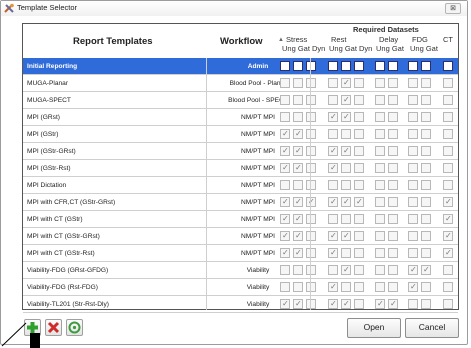 This screenshot has height=348, width=471. Describe the element at coordinates (240, 134) in the screenshot. I see `table-row: MPI (GStr) NM/PT MPI` at that location.